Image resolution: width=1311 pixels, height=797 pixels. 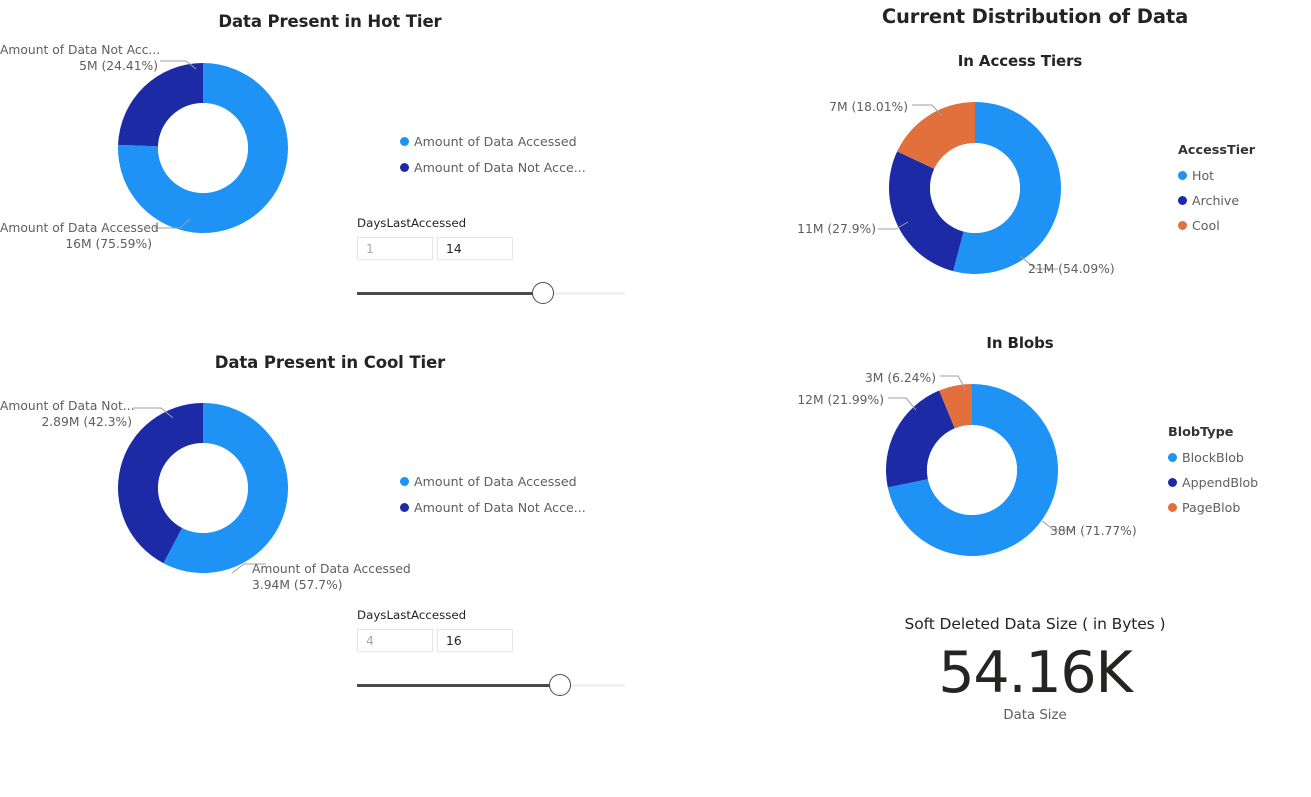 I want to click on blobs-donut-hole, so click(x=972, y=470).